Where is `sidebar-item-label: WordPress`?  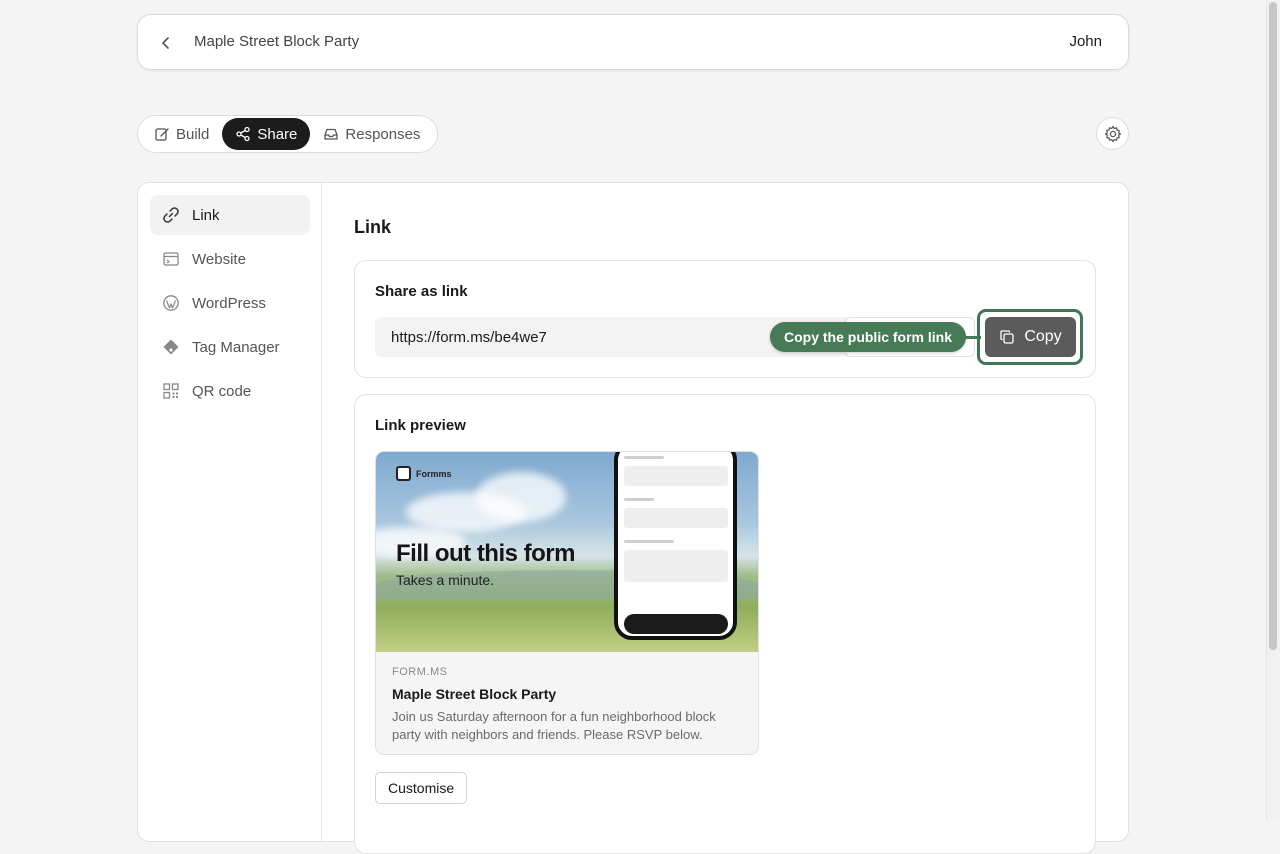 sidebar-item-label: WordPress is located at coordinates (229, 303).